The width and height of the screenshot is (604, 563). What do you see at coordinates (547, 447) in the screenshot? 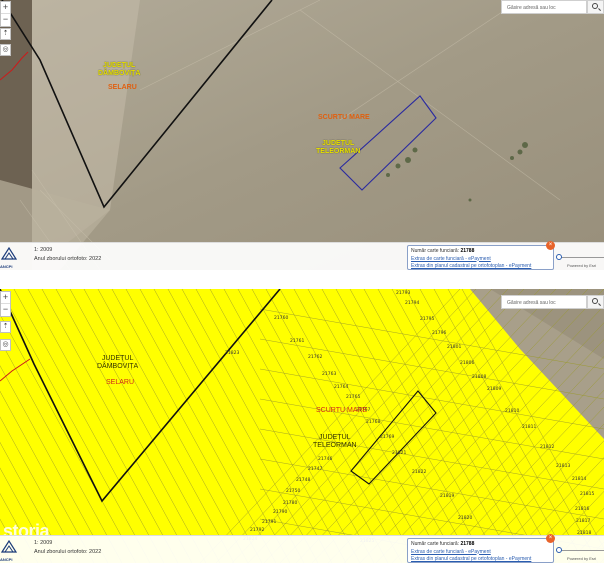
I see `parcel-number-label: 21812` at bounding box center [547, 447].